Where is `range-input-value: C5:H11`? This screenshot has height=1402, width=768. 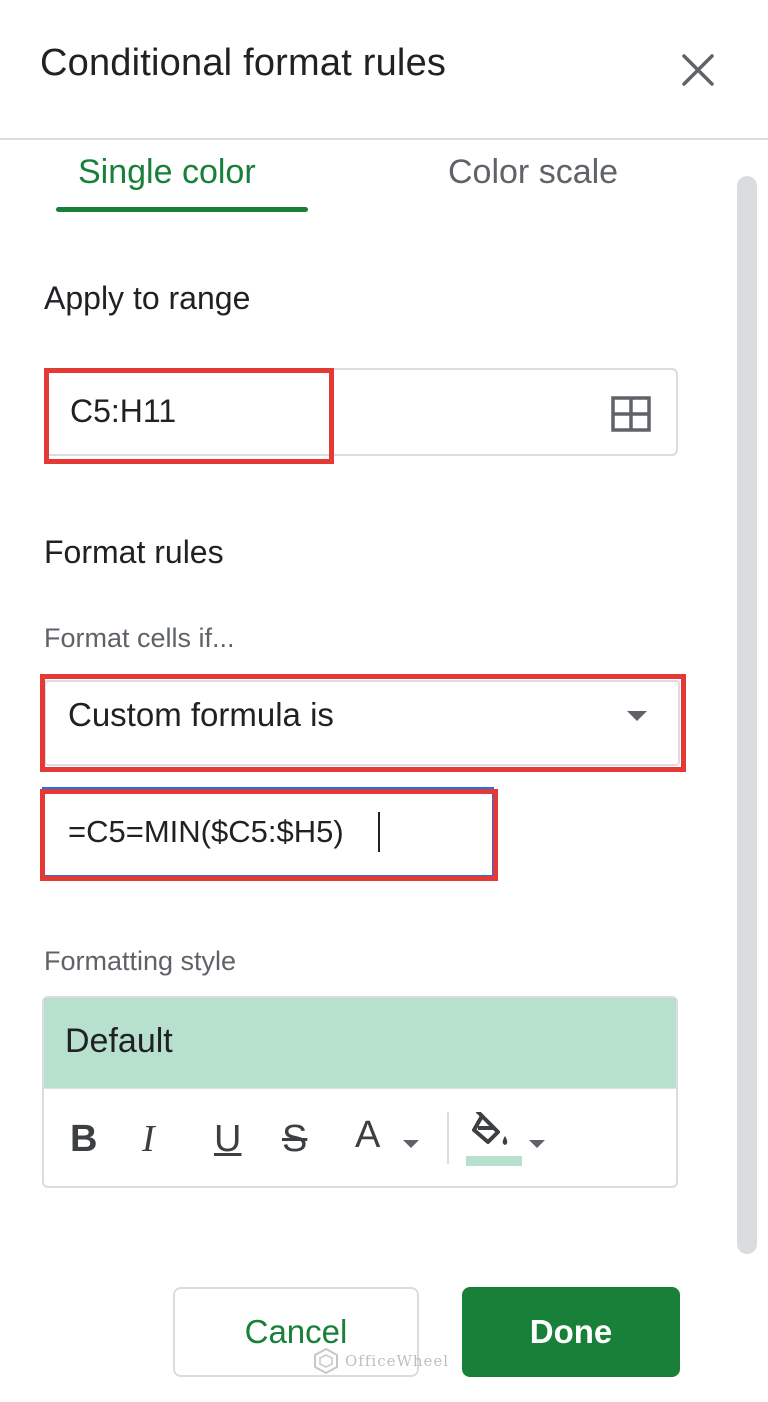
range-input-value: C5:H11 is located at coordinates (123, 411).